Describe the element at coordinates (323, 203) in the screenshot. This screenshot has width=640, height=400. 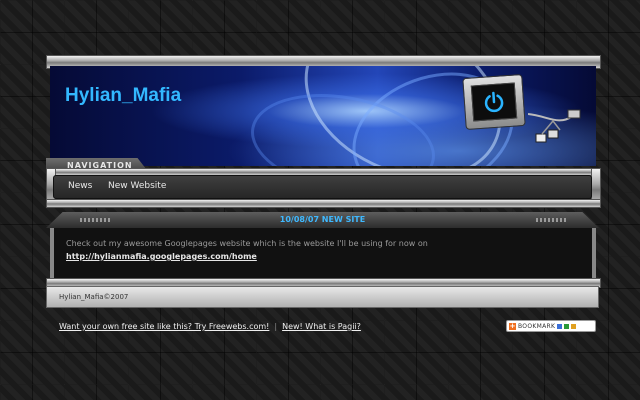
I see `nav-frame-bottom` at that location.